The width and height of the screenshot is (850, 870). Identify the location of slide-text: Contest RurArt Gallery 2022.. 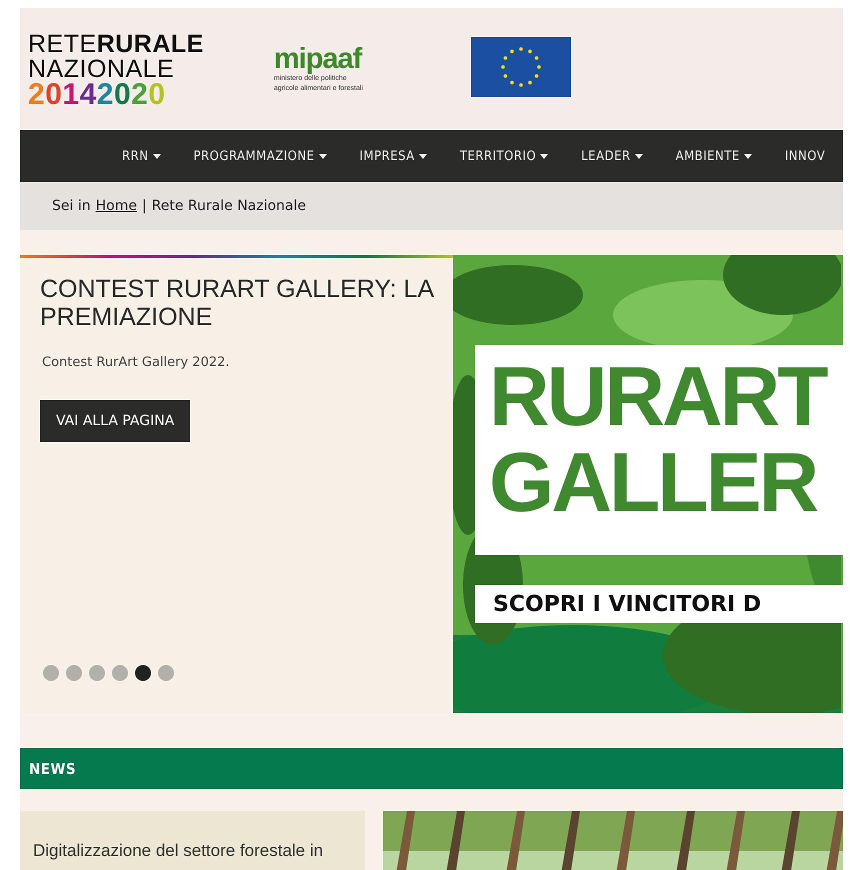
(136, 362).